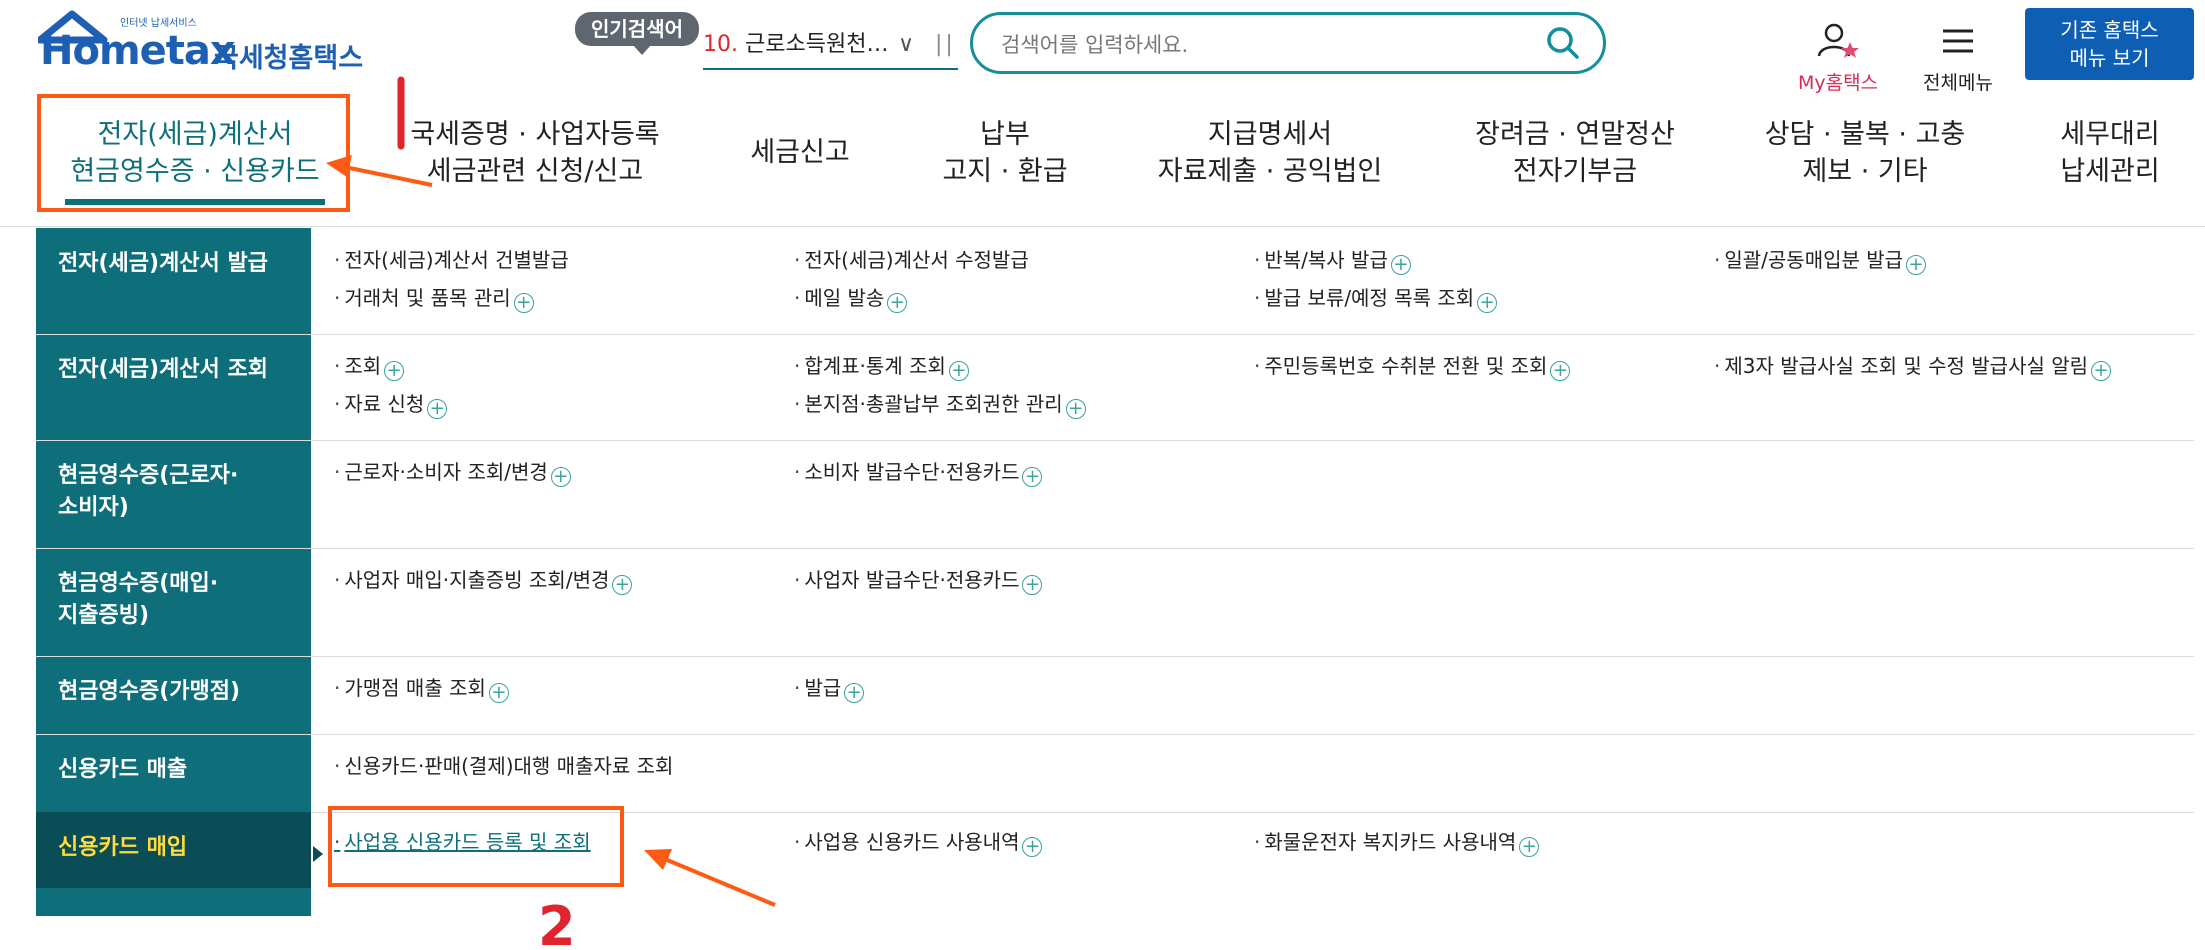 The width and height of the screenshot is (2205, 950). What do you see at coordinates (844, 298) in the screenshot?
I see `link-label: 메일 발송` at bounding box center [844, 298].